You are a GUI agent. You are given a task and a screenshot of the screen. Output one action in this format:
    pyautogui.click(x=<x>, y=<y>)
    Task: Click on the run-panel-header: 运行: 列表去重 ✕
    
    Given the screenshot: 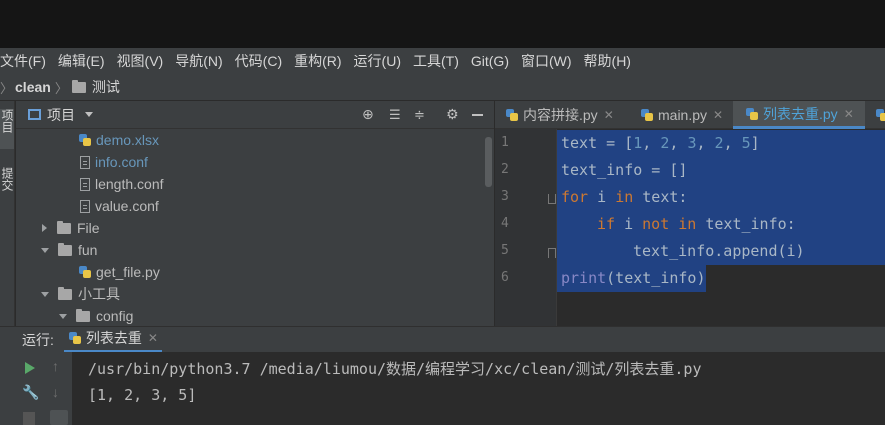 What is the action you would take?
    pyautogui.click(x=442, y=339)
    